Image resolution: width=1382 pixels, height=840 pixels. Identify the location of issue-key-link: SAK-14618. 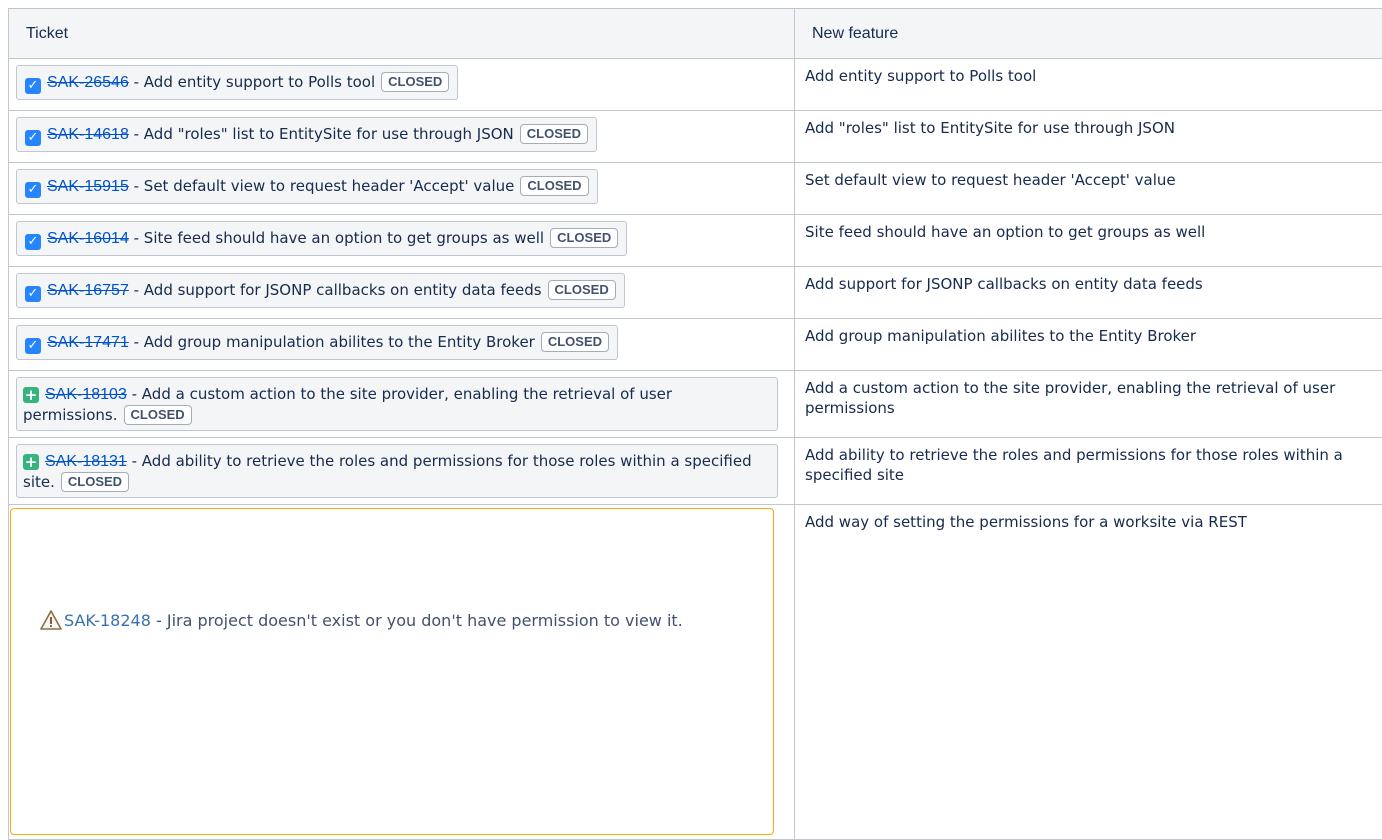
(88, 134).